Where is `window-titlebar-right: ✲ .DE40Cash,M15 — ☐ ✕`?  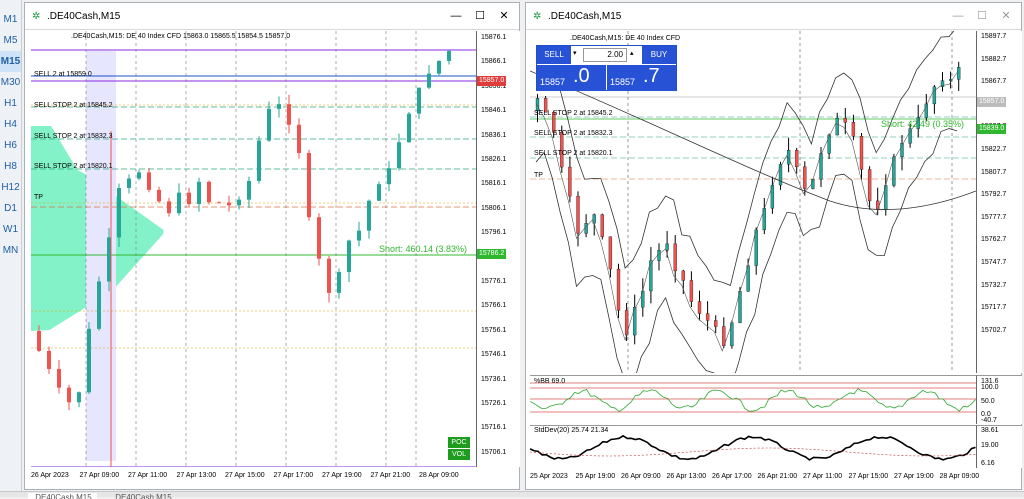 window-titlebar-right: ✲ .DE40Cash,M15 — ☐ ✕ is located at coordinates (773, 16).